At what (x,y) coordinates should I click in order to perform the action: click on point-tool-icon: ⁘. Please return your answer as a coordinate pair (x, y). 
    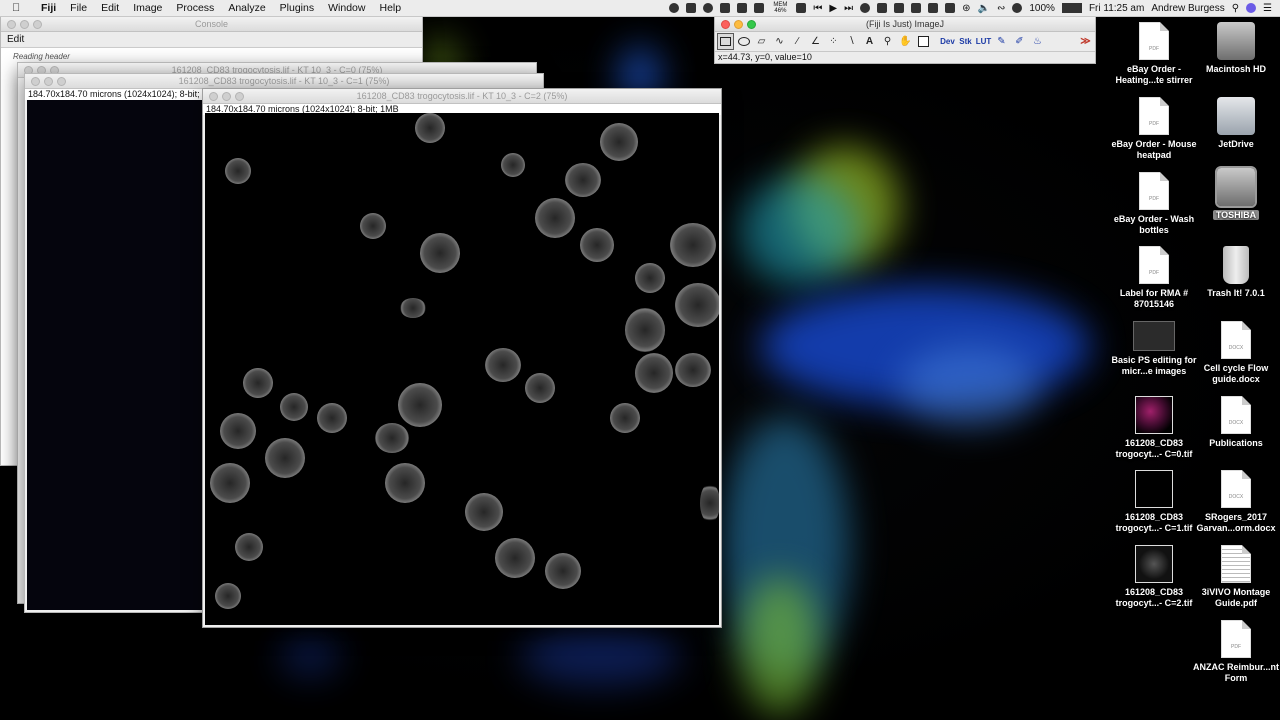
    Looking at the image, I should click on (833, 41).